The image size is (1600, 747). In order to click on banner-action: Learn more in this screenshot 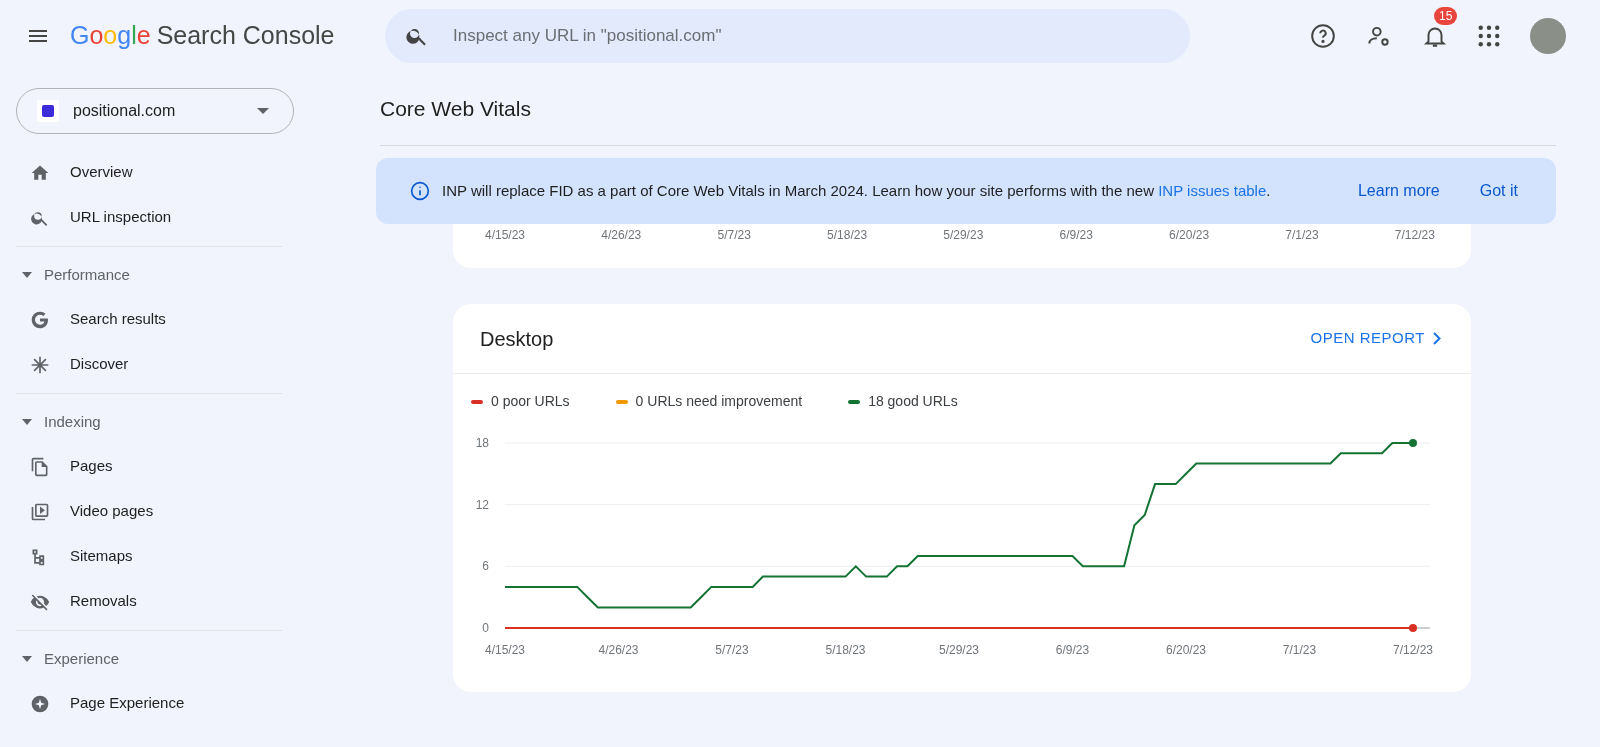, I will do `click(1398, 191)`.